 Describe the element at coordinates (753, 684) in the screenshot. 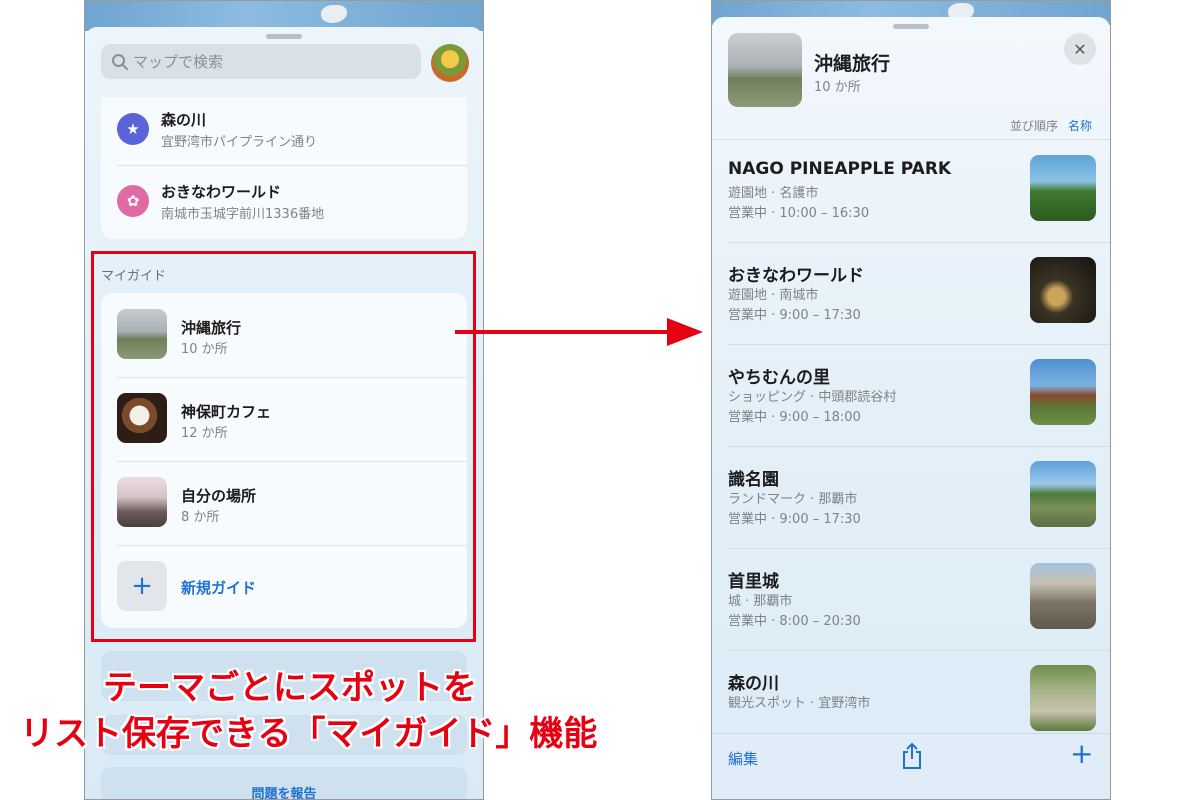

I see `place-name: 森の川` at that location.